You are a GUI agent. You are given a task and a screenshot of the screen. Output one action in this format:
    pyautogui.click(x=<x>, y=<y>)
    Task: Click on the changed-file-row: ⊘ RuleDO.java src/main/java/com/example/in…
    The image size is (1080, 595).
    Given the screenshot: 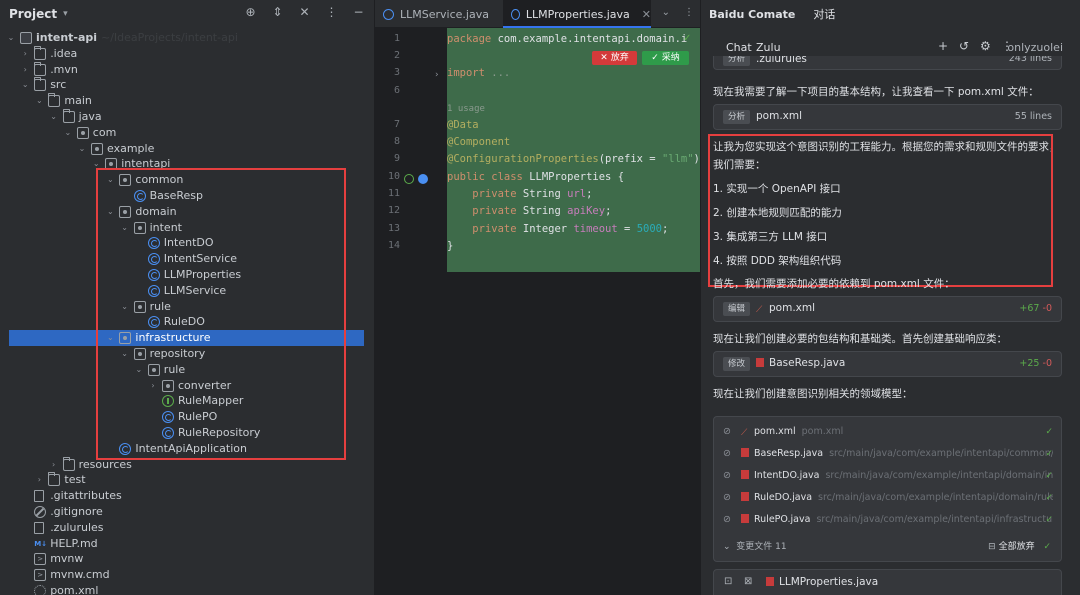 What is the action you would take?
    pyautogui.click(x=888, y=498)
    